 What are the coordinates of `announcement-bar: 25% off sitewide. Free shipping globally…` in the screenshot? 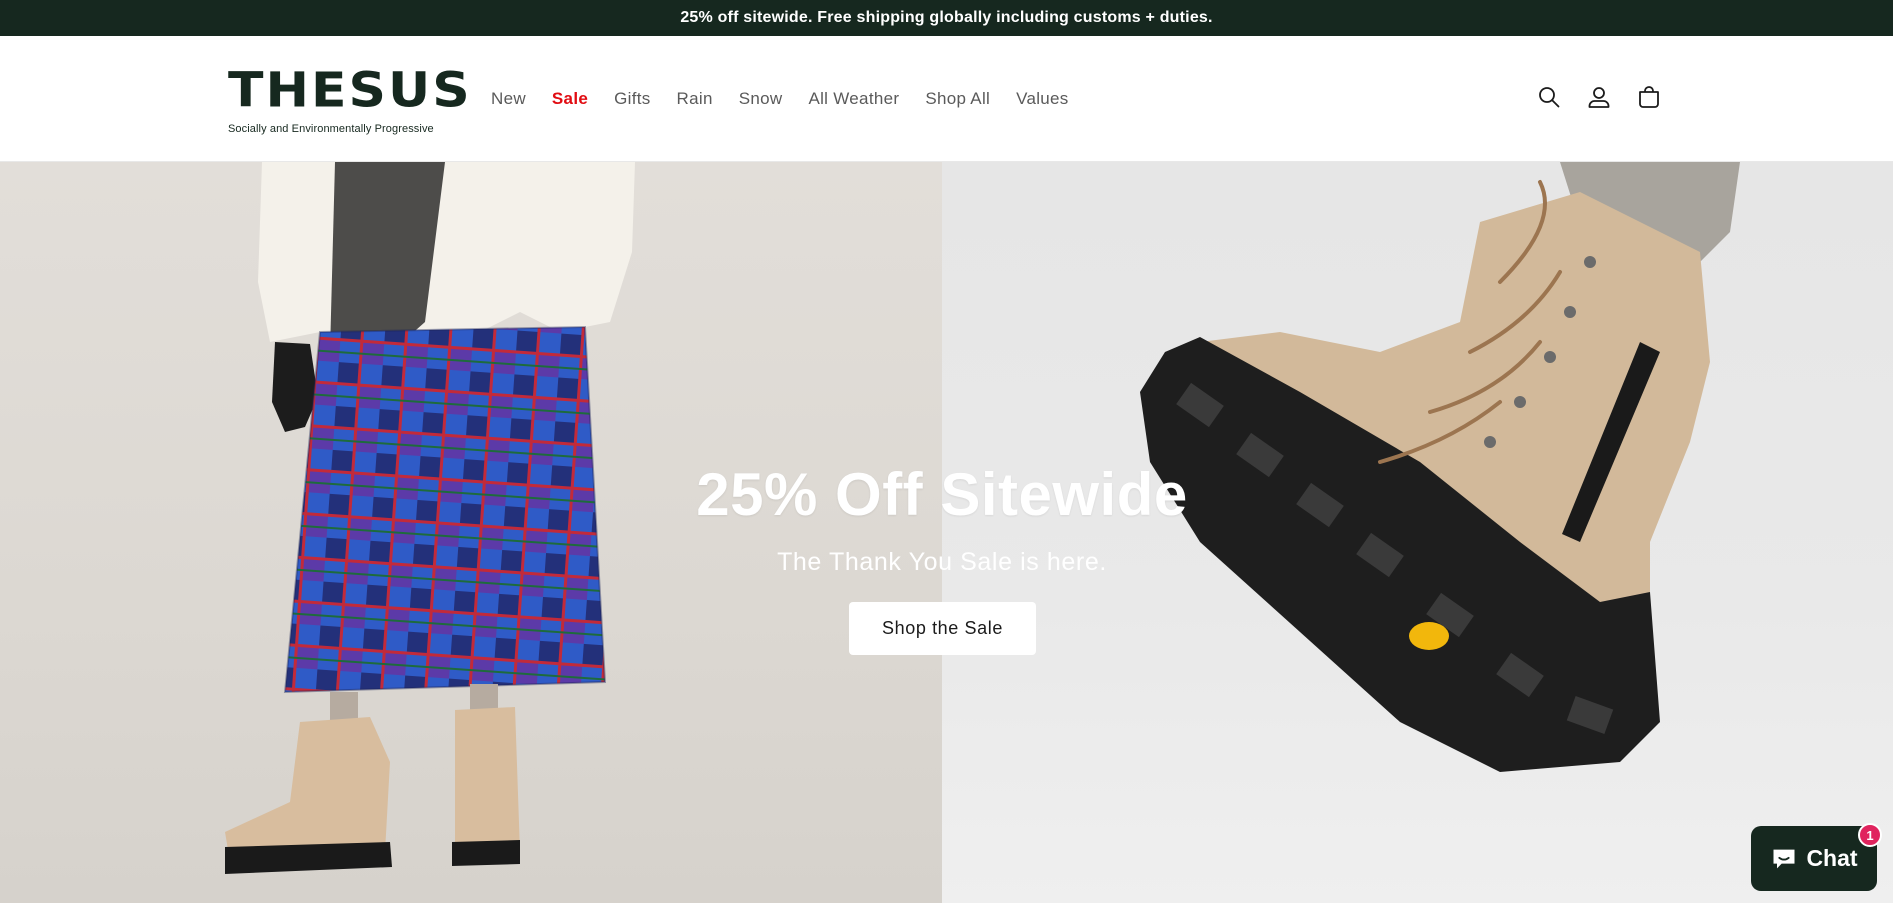 It's located at (946, 18).